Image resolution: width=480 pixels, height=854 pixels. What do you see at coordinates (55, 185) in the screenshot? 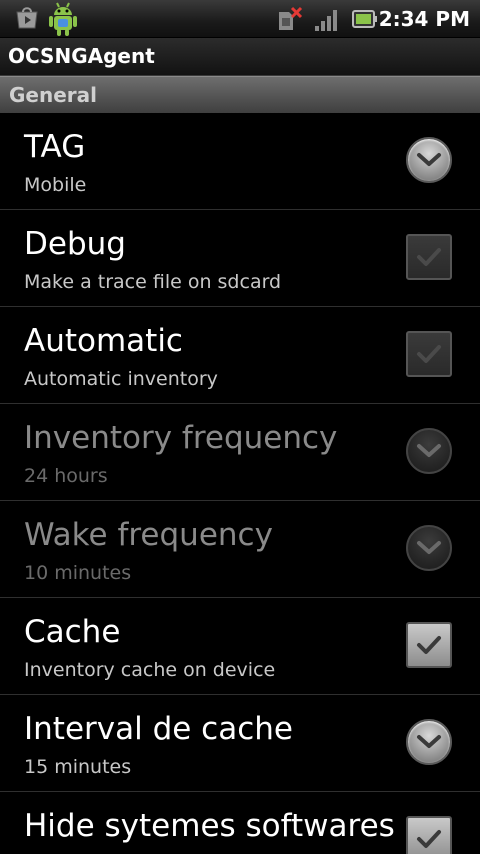
I see `pref-summary: Mobile` at bounding box center [55, 185].